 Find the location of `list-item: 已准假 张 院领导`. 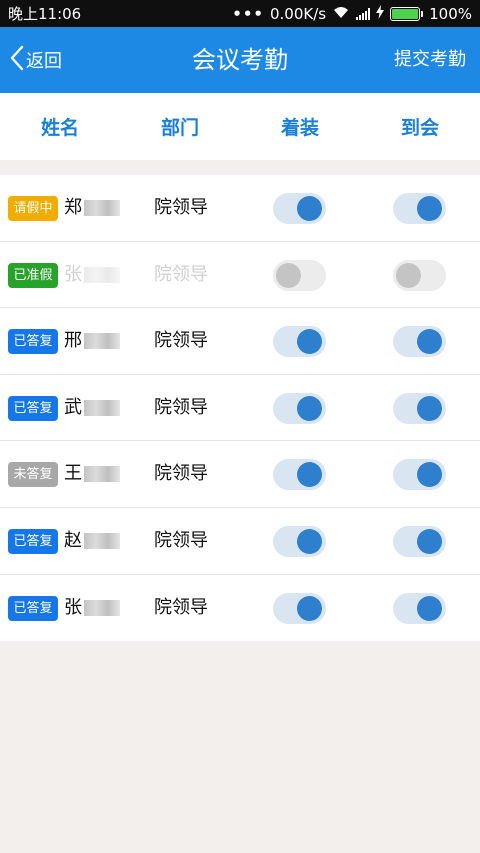

list-item: 已准假 张 院领导 is located at coordinates (240, 275).